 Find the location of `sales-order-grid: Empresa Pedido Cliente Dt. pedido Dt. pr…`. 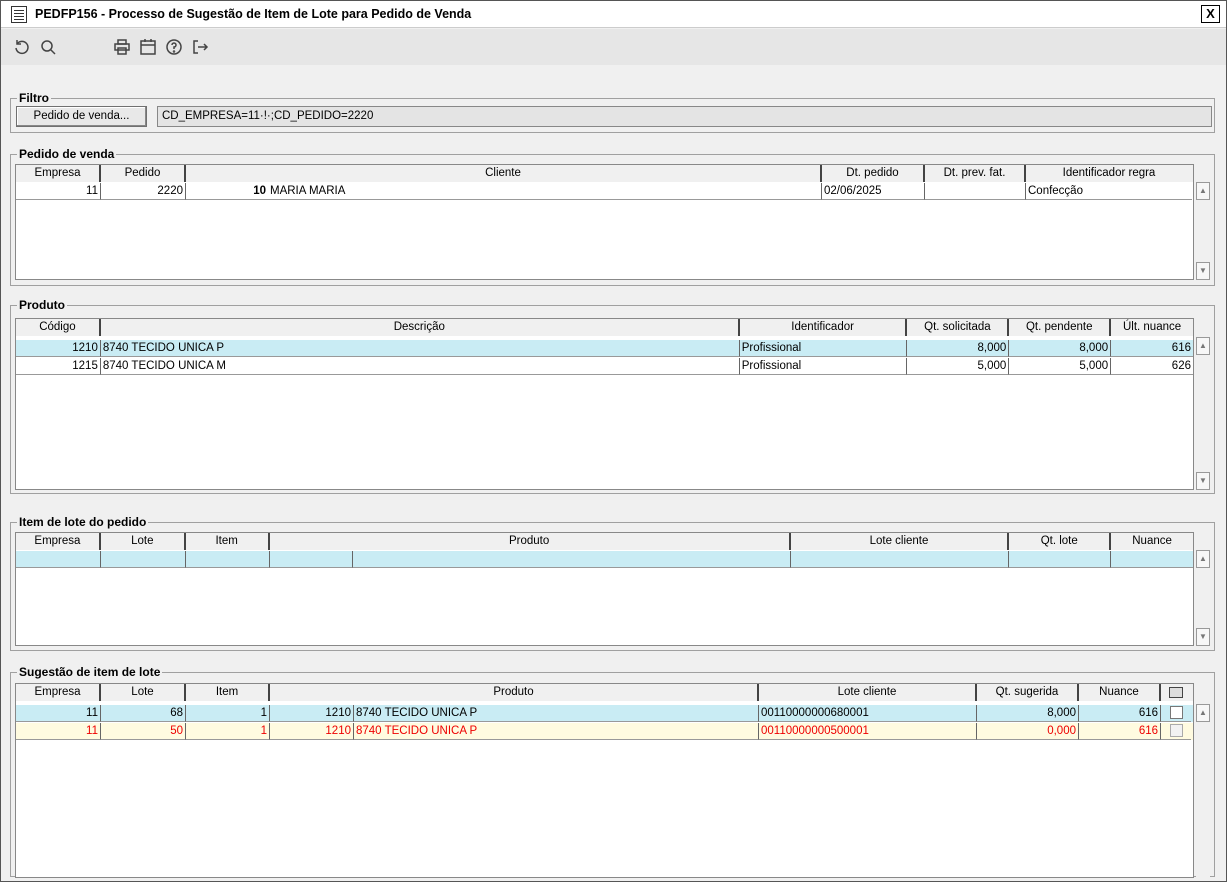

sales-order-grid: Empresa Pedido Cliente Dt. pedido Dt. pr… is located at coordinates (604, 222).